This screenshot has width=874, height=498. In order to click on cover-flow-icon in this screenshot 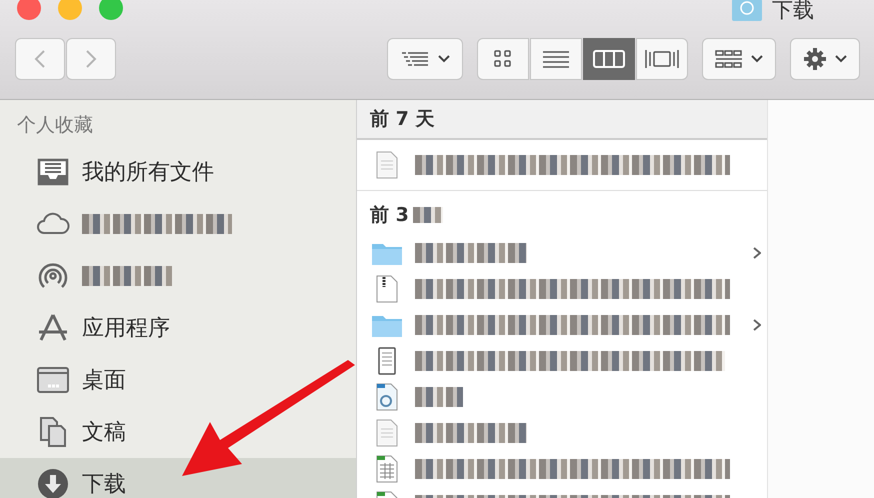, I will do `click(662, 58)`.